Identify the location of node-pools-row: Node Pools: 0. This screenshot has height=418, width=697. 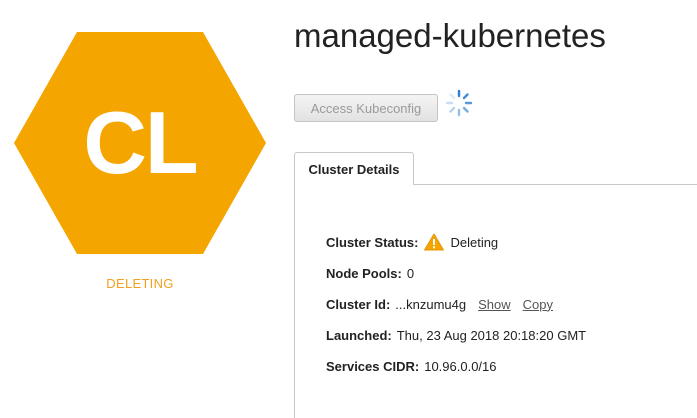
(456, 273).